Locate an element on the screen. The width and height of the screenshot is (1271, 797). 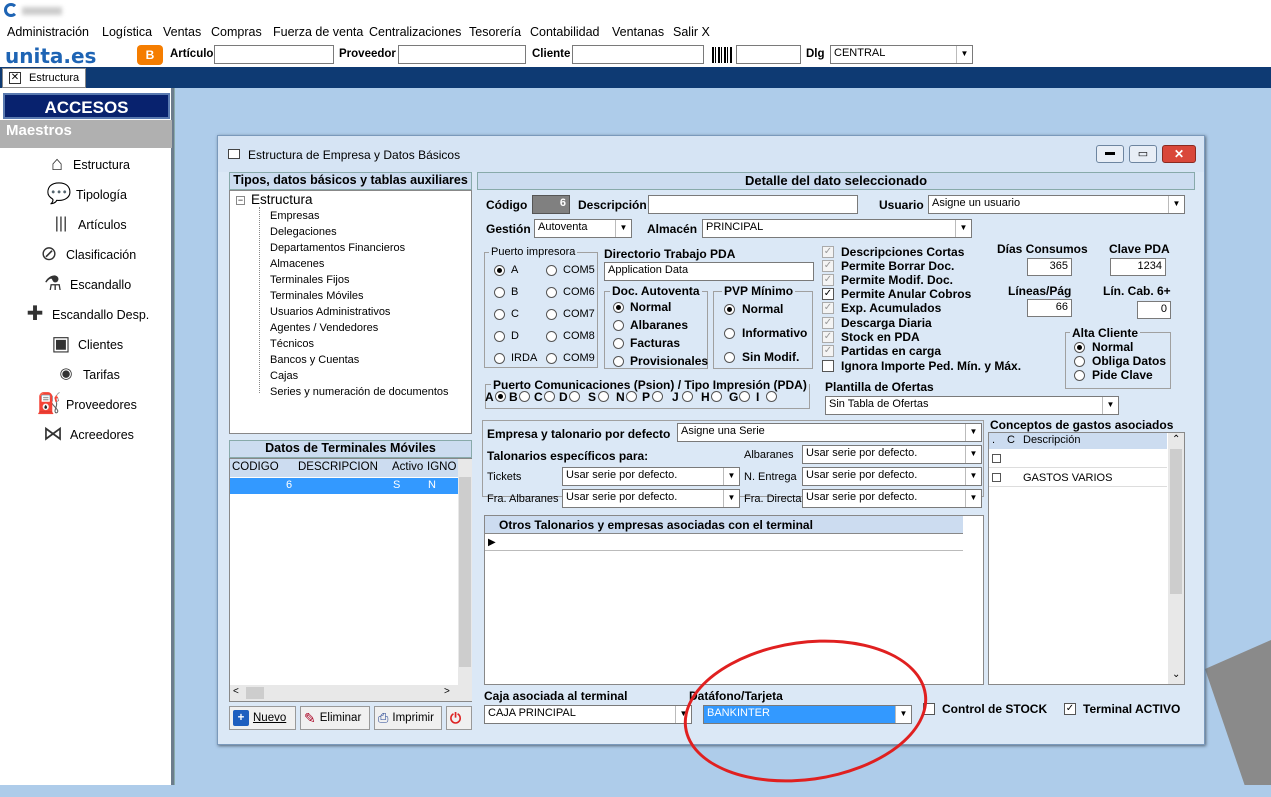
qa-clientes: ▣ Clientes is located at coordinates (85, 345).